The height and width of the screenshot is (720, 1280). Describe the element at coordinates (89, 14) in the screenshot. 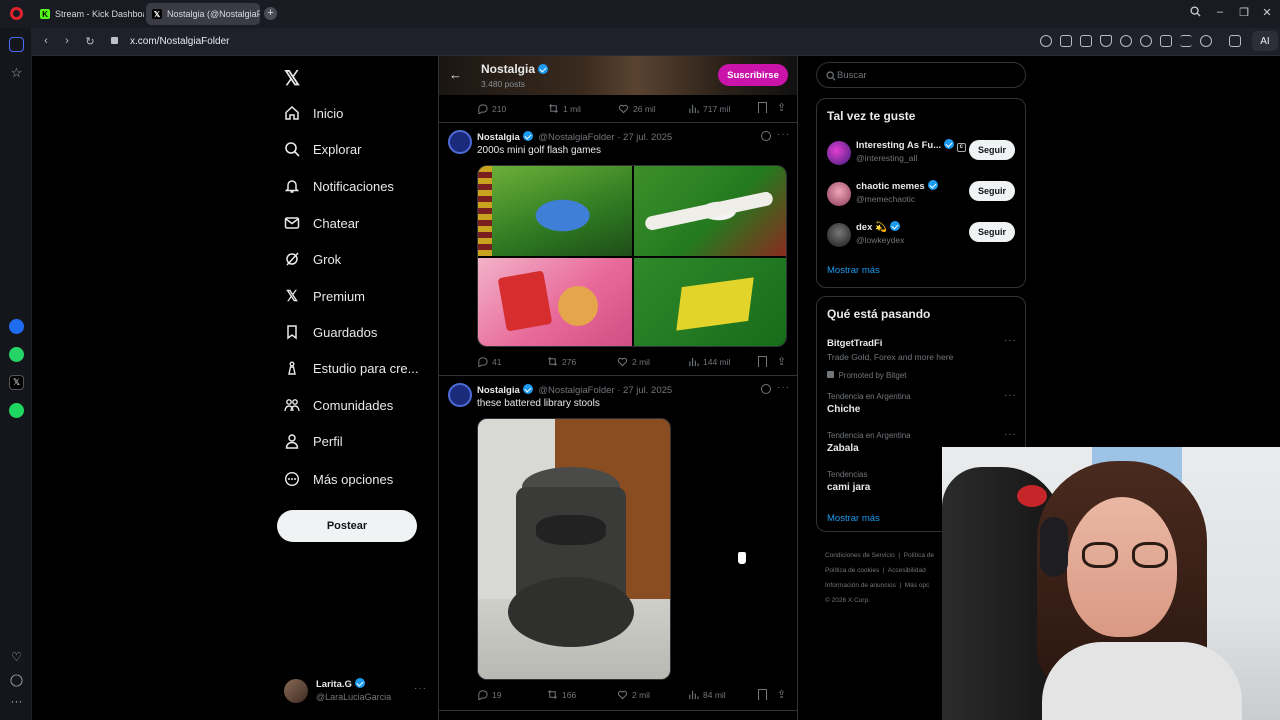

I see `tab-kick-dashboard: K Stream - Kick Dashboard` at that location.